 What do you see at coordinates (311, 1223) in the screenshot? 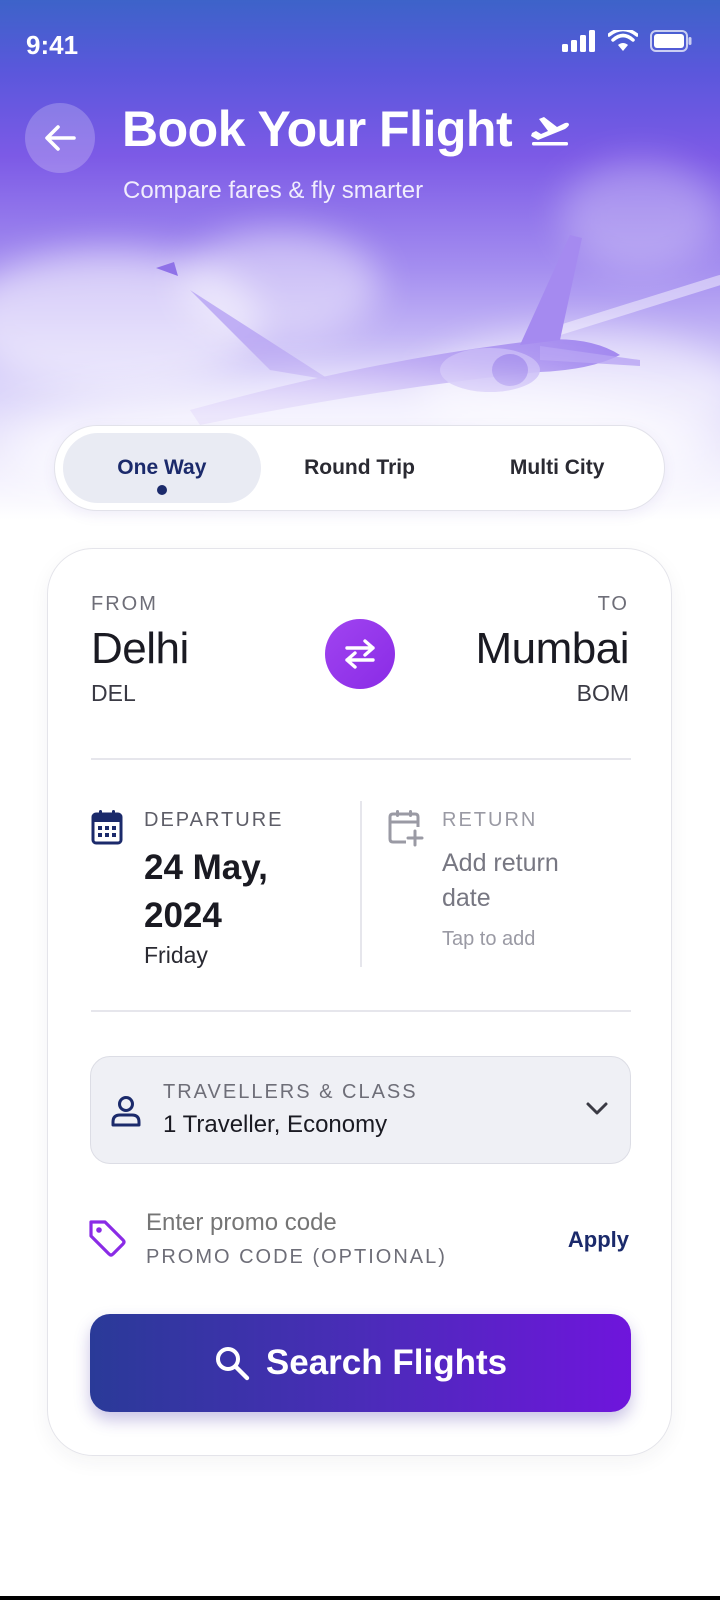
I see `promo-code-input` at bounding box center [311, 1223].